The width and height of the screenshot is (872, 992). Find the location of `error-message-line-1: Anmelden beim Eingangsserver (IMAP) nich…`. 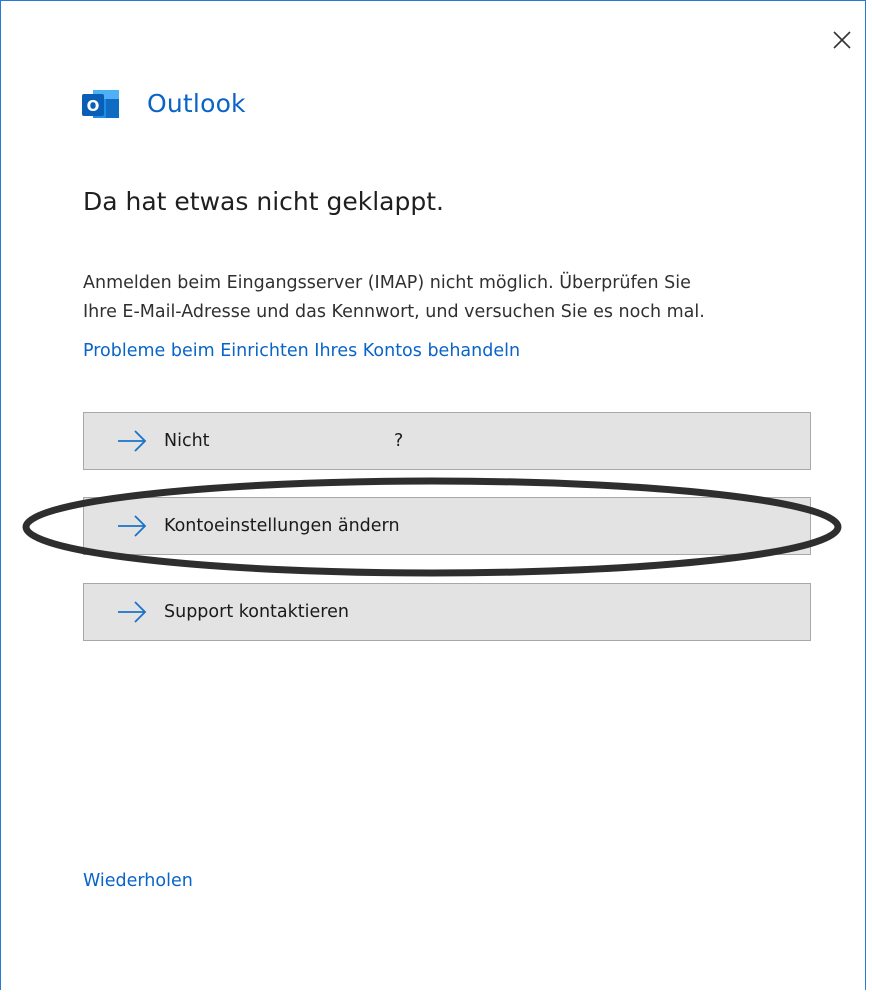

error-message-line-1: Anmelden beim Eingangsserver (IMAP) nich… is located at coordinates (387, 283).